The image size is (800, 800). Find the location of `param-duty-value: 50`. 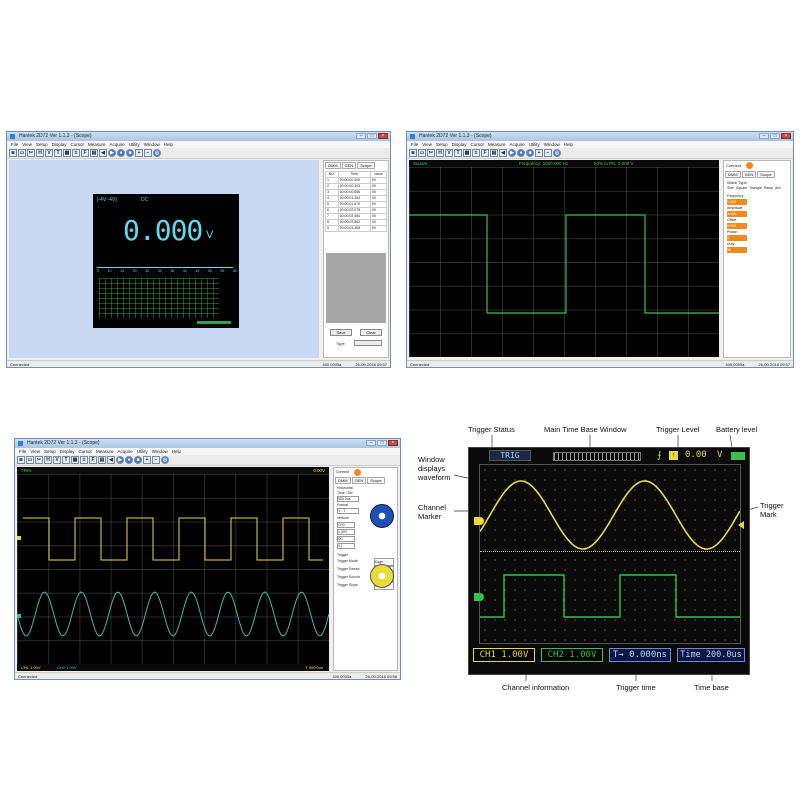

param-duty-value: 50 is located at coordinates (737, 250).